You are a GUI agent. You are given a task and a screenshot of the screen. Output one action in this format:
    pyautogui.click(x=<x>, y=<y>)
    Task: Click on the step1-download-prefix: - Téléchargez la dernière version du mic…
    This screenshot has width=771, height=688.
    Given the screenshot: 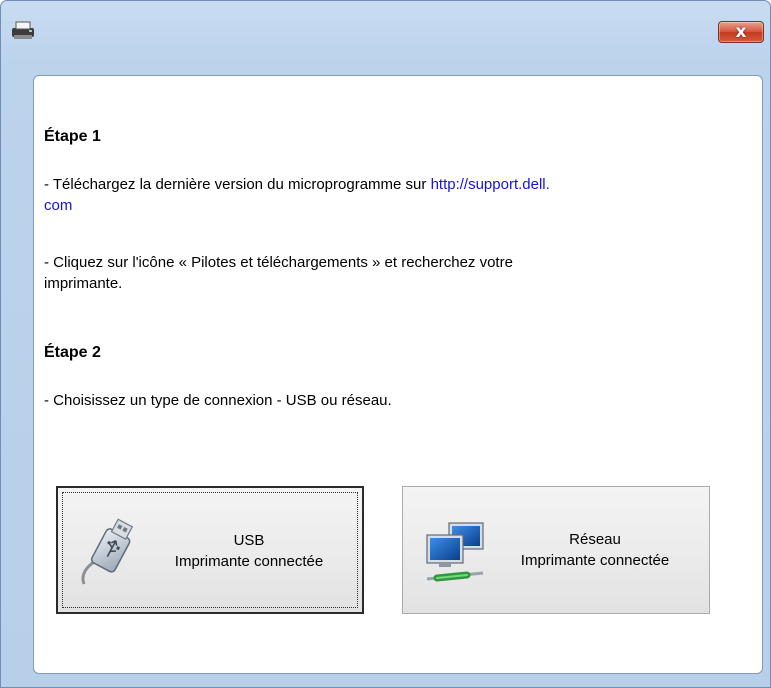 What is the action you would take?
    pyautogui.click(x=237, y=184)
    